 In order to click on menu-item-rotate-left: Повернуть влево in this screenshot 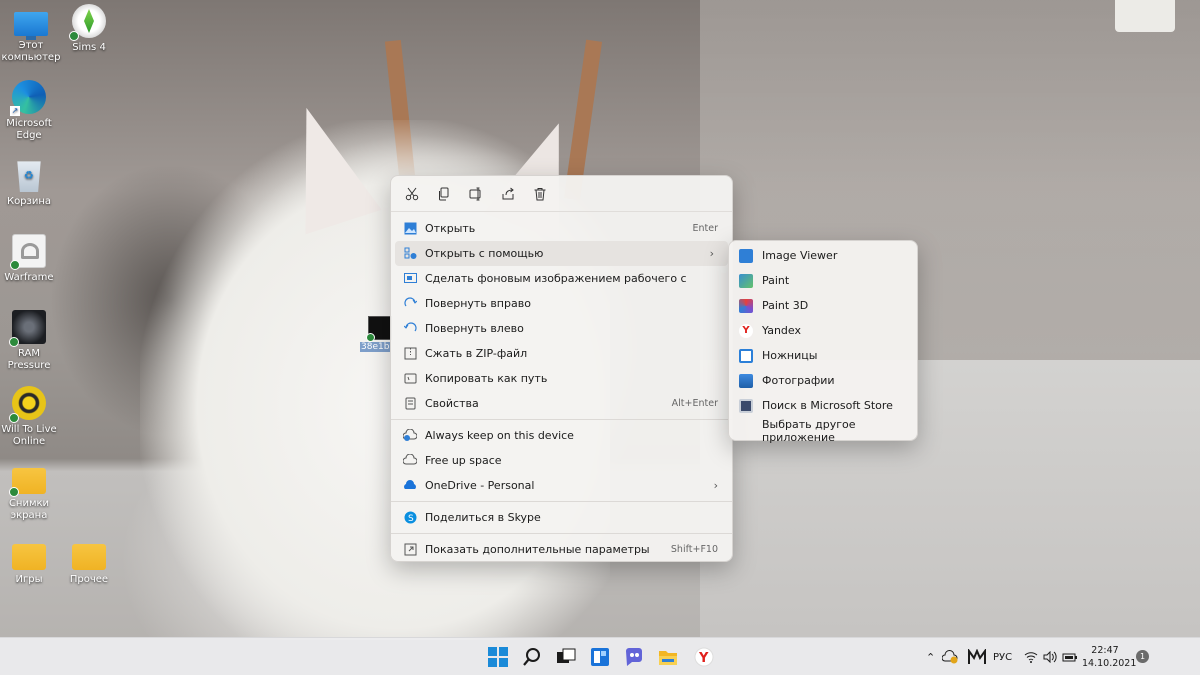, I will do `click(561, 328)`.